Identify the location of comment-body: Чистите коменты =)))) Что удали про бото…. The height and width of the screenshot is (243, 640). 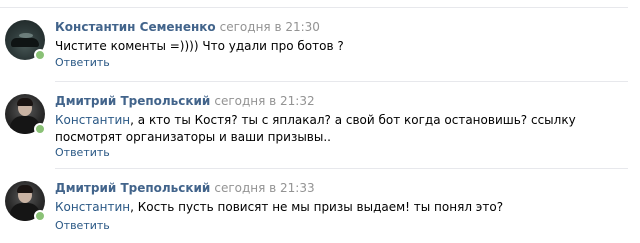
(199, 46).